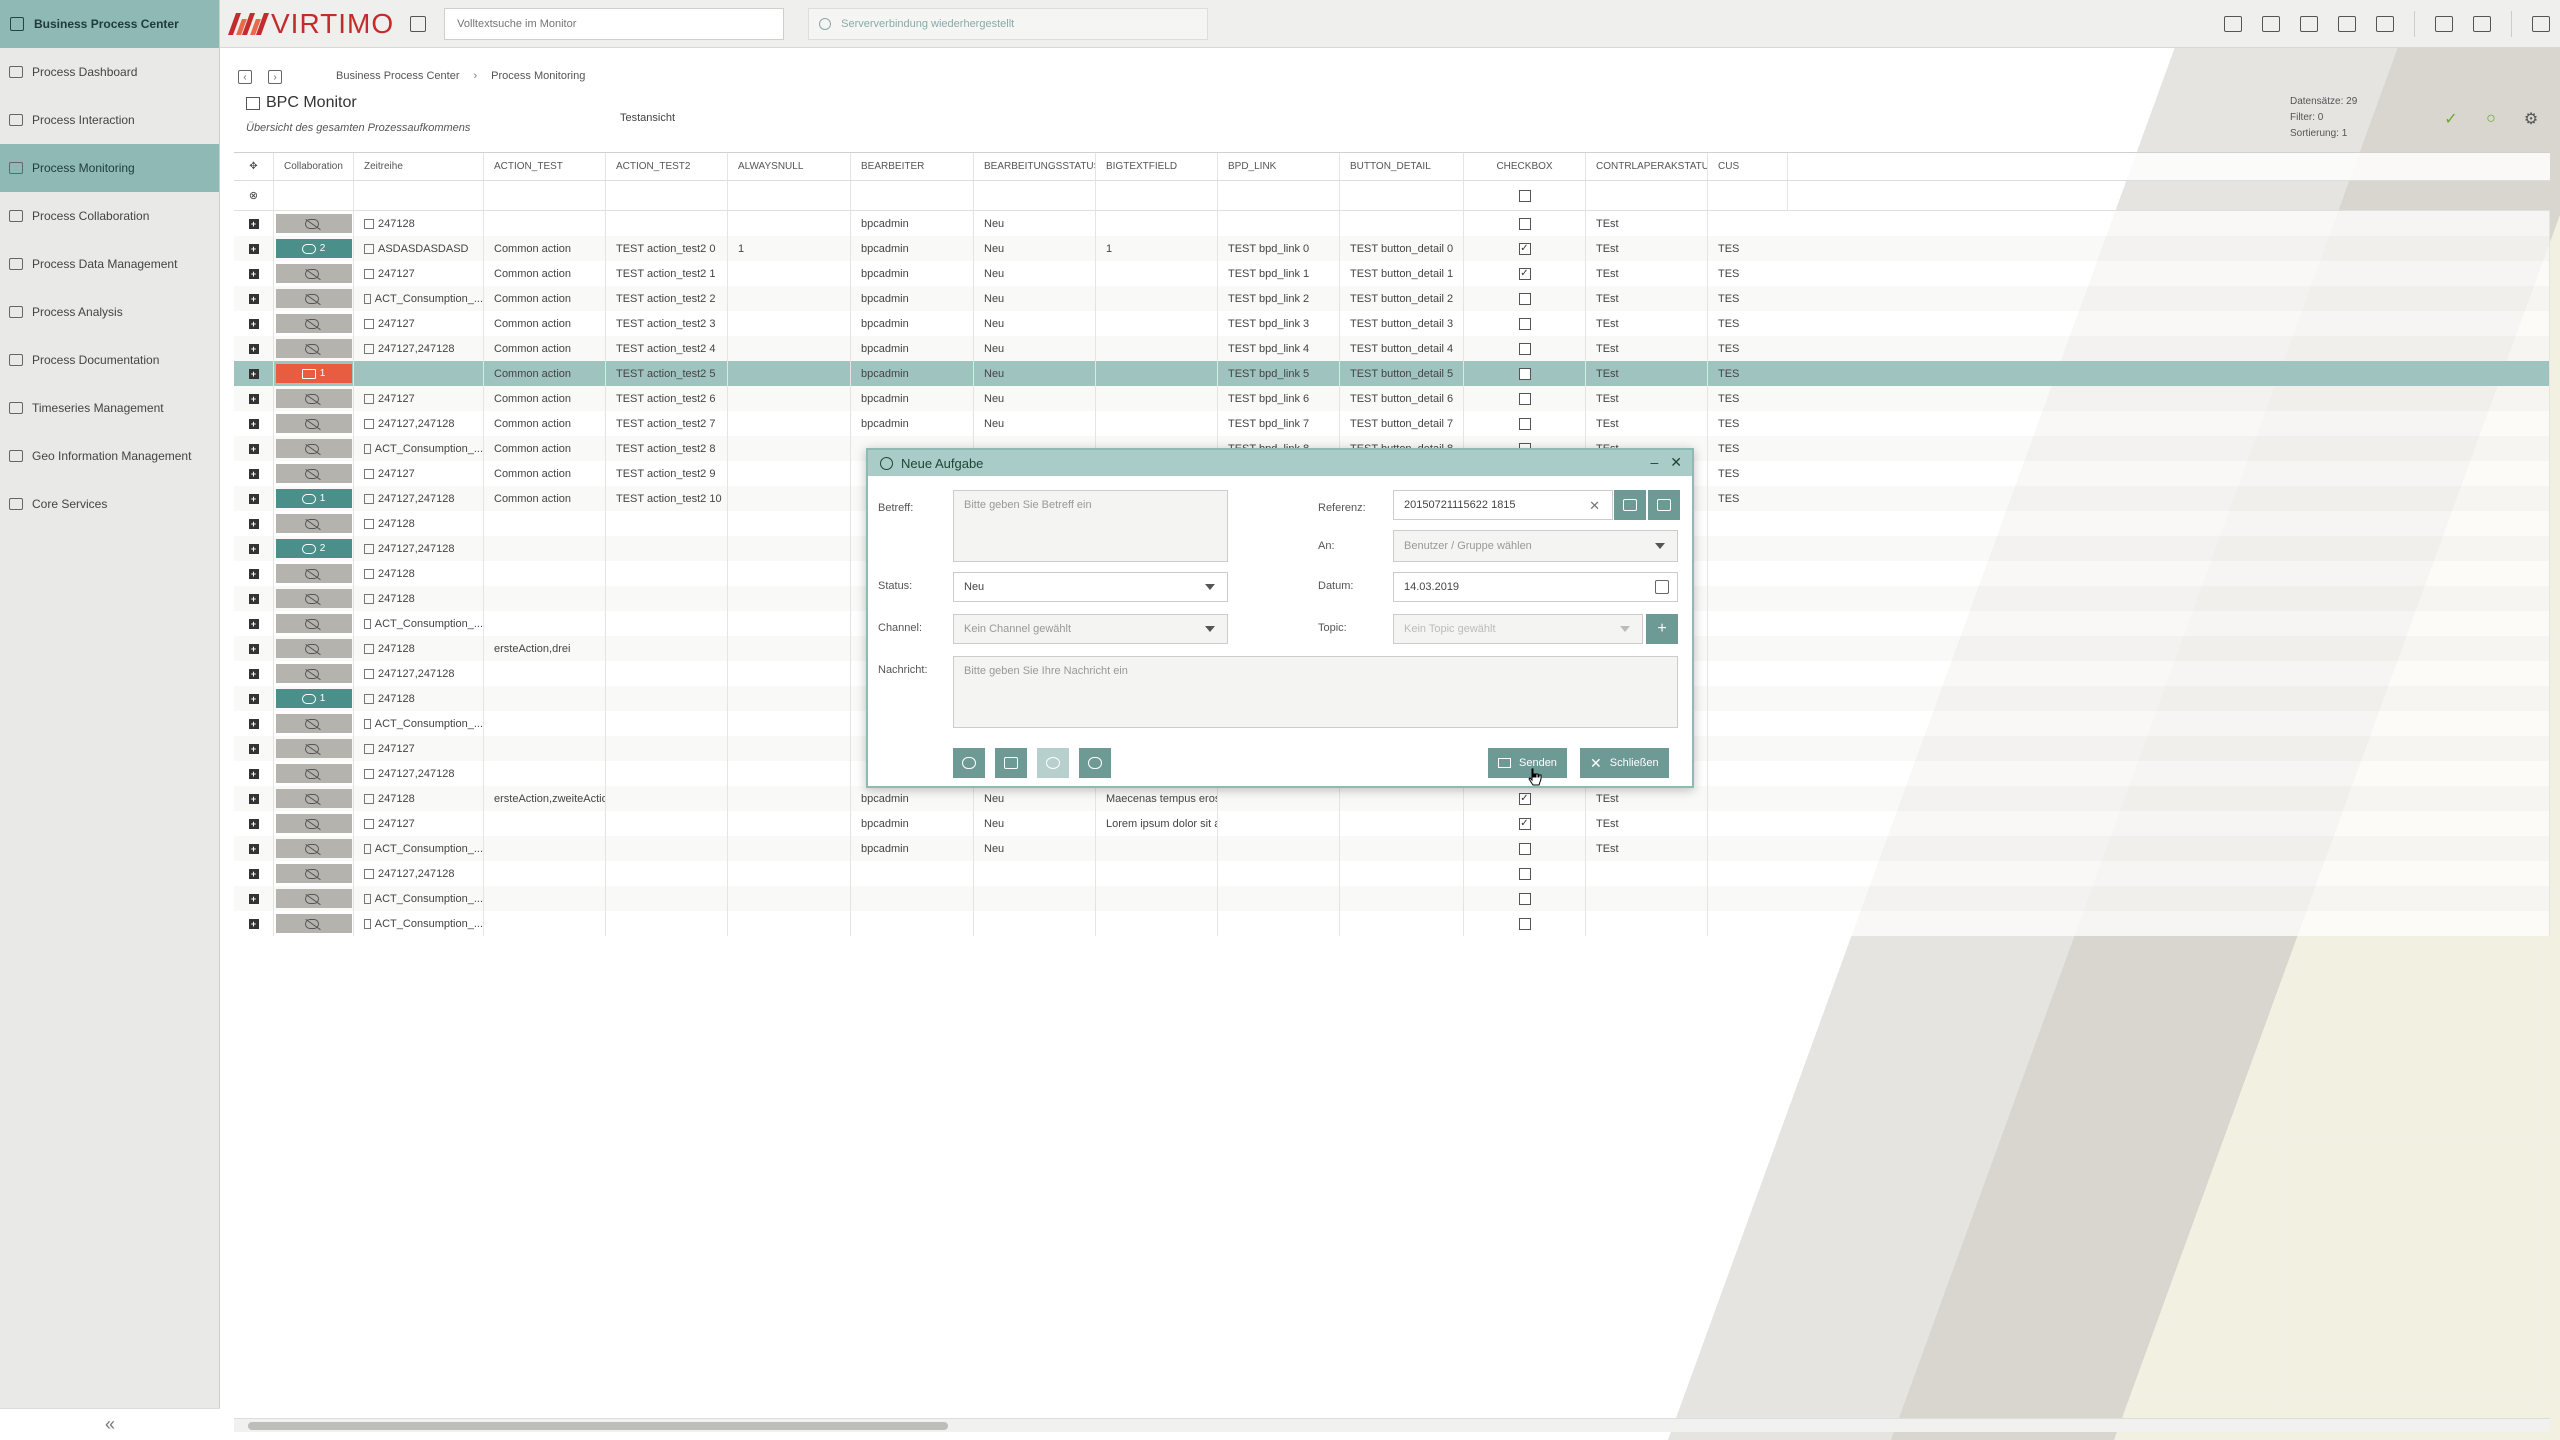  What do you see at coordinates (2444, 24) in the screenshot?
I see `bell-icon` at bounding box center [2444, 24].